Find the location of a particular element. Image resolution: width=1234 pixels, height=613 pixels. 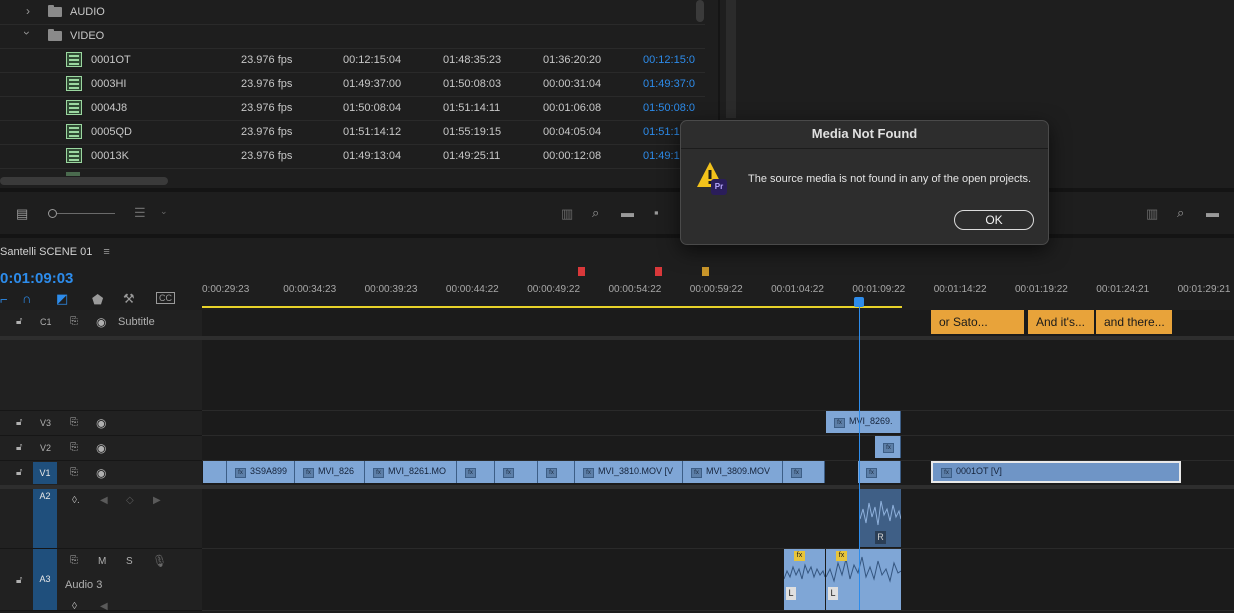

work-area-bar is located at coordinates (552, 307).